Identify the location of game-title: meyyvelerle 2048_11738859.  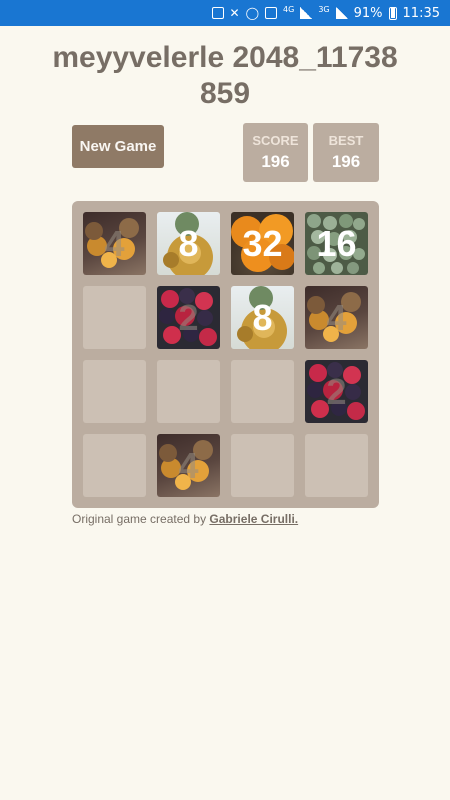
(225, 75).